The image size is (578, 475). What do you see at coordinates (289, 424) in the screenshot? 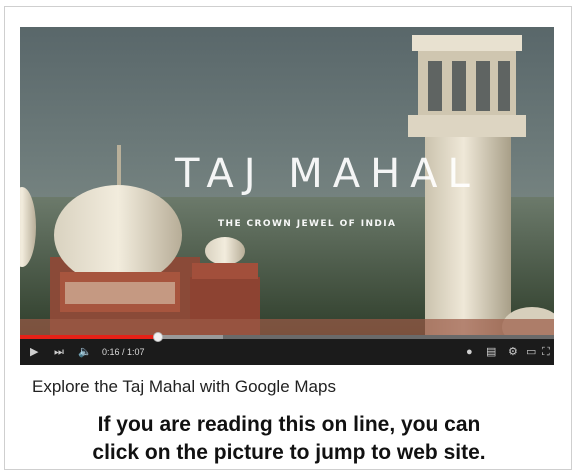
I see `footer-line-1: If you are reading this on line, you can` at bounding box center [289, 424].